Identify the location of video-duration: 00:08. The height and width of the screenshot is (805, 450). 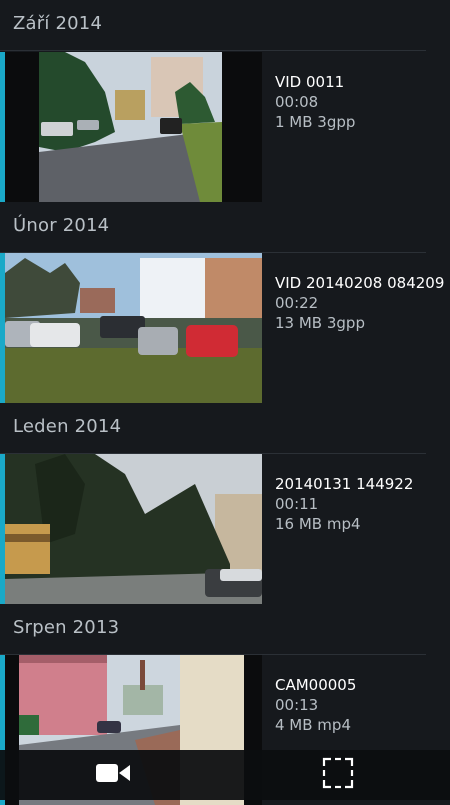
(297, 102).